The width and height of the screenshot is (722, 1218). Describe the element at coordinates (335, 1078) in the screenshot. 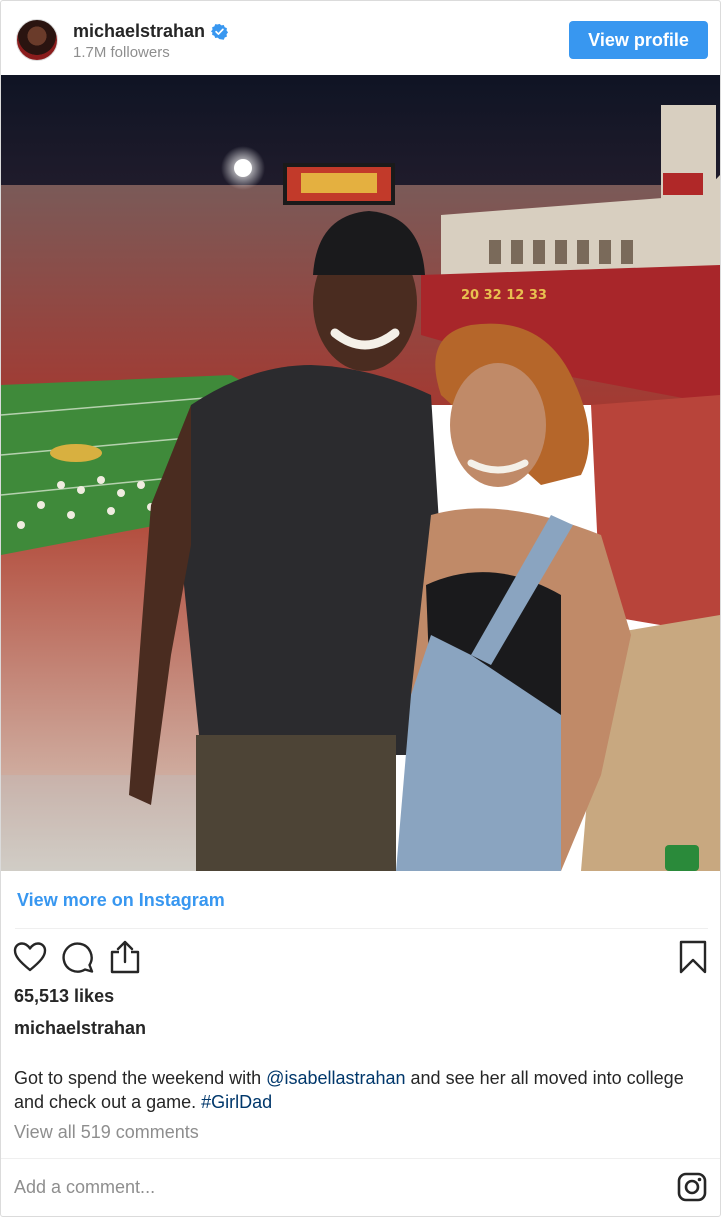

I see `mention-link: @isabellastrahan` at that location.